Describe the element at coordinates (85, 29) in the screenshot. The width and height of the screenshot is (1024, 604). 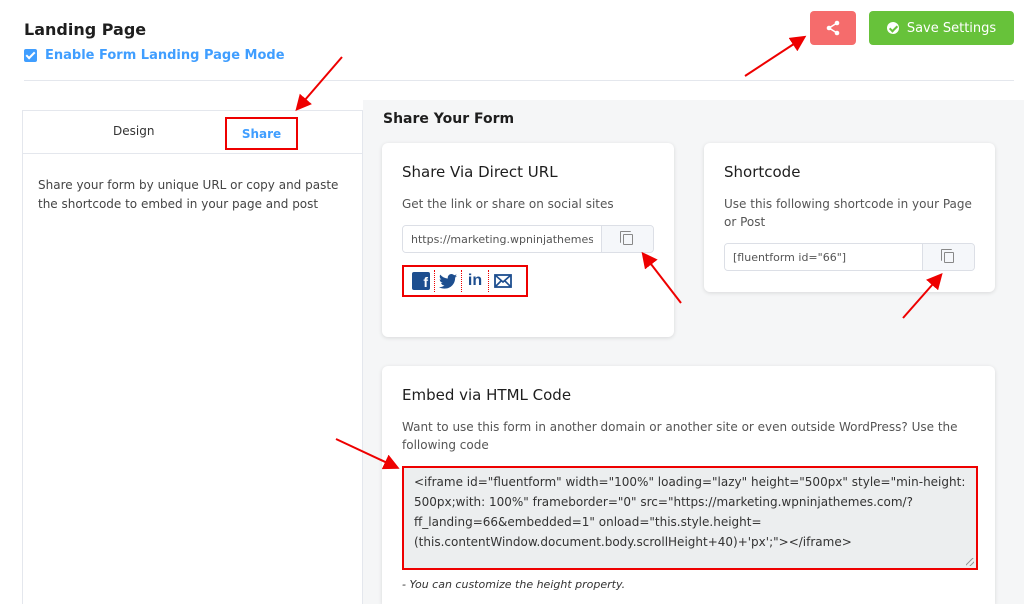
I see `page-title: Landing Page` at that location.